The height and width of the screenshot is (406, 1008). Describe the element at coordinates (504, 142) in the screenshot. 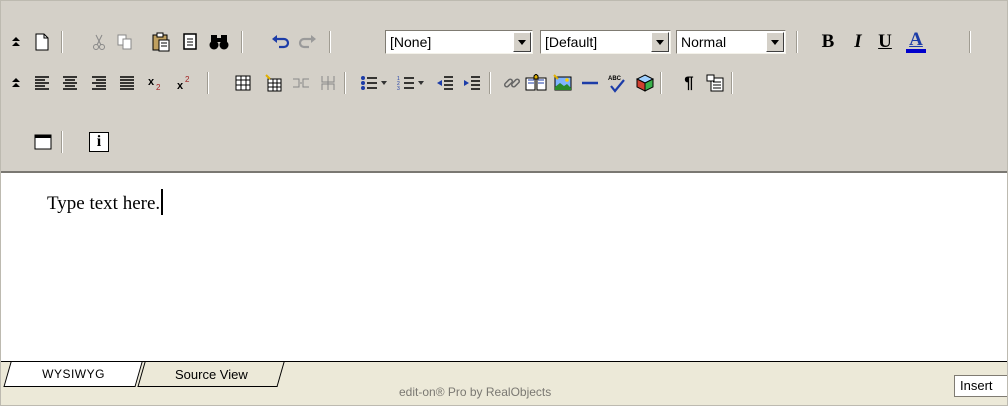

I see `toolbar-row-3: i` at that location.